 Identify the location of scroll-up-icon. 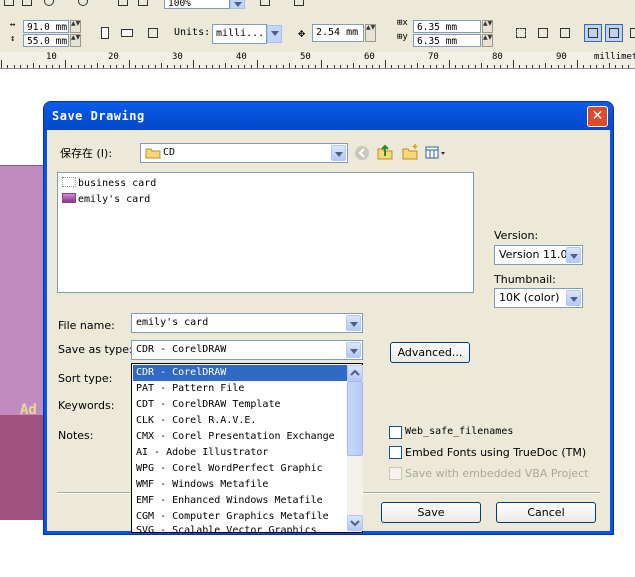
(355, 373).